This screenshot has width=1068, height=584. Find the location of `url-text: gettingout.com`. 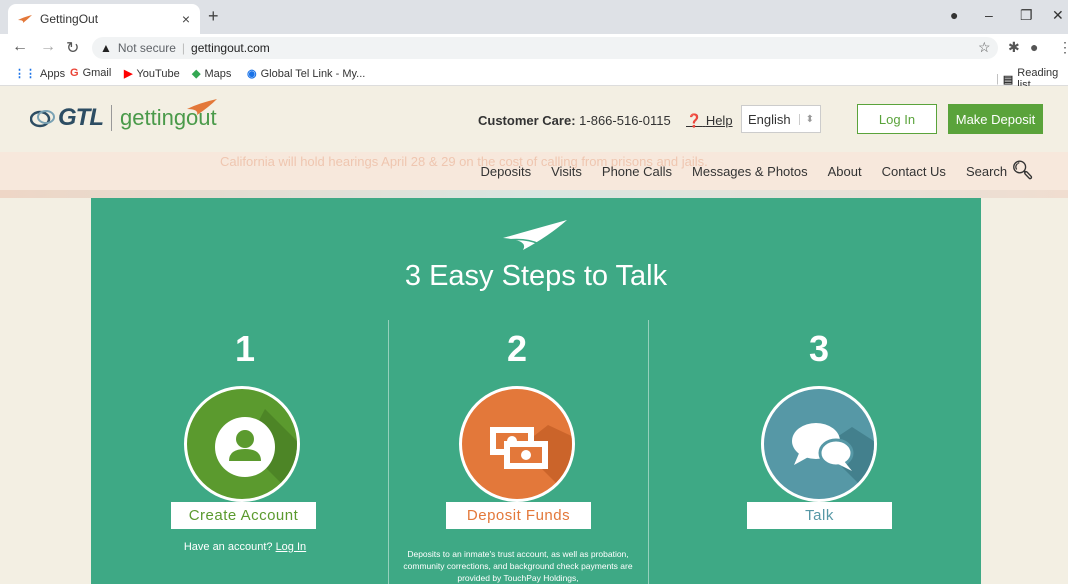

url-text: gettingout.com is located at coordinates (230, 48).